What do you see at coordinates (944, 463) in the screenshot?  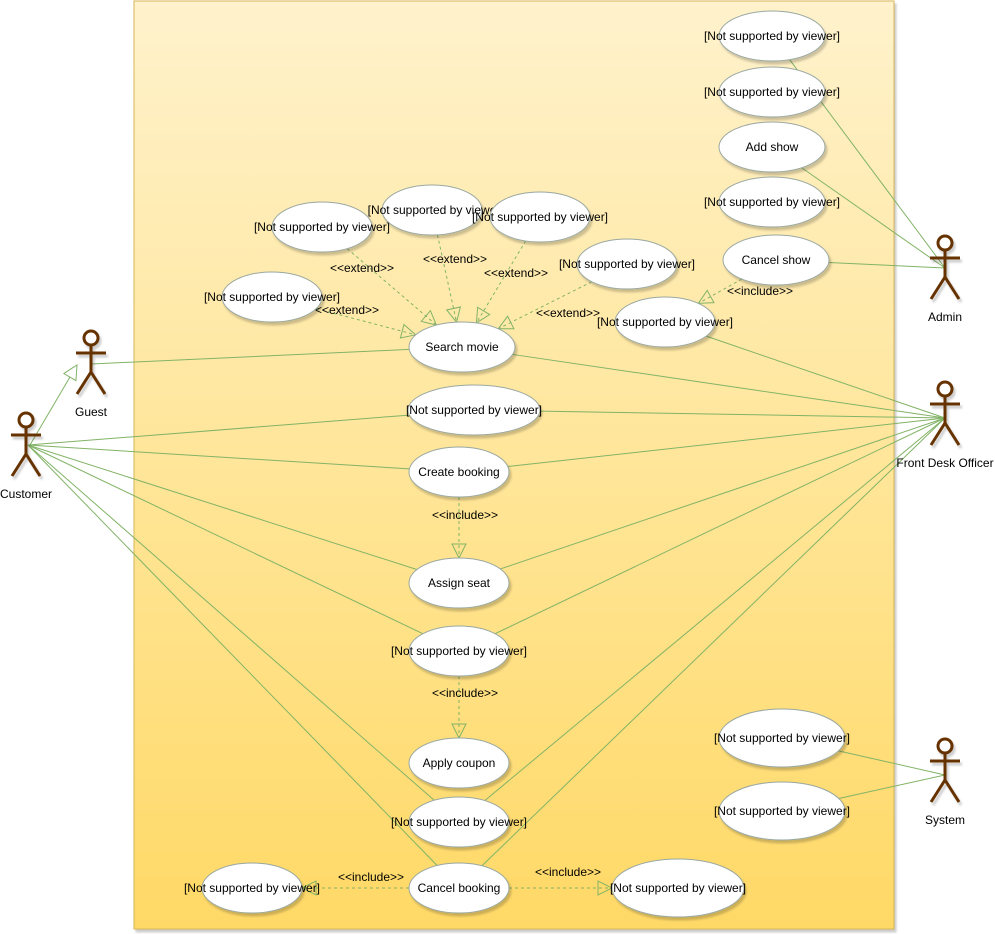 I see `actor-label: Front Desk Officer` at bounding box center [944, 463].